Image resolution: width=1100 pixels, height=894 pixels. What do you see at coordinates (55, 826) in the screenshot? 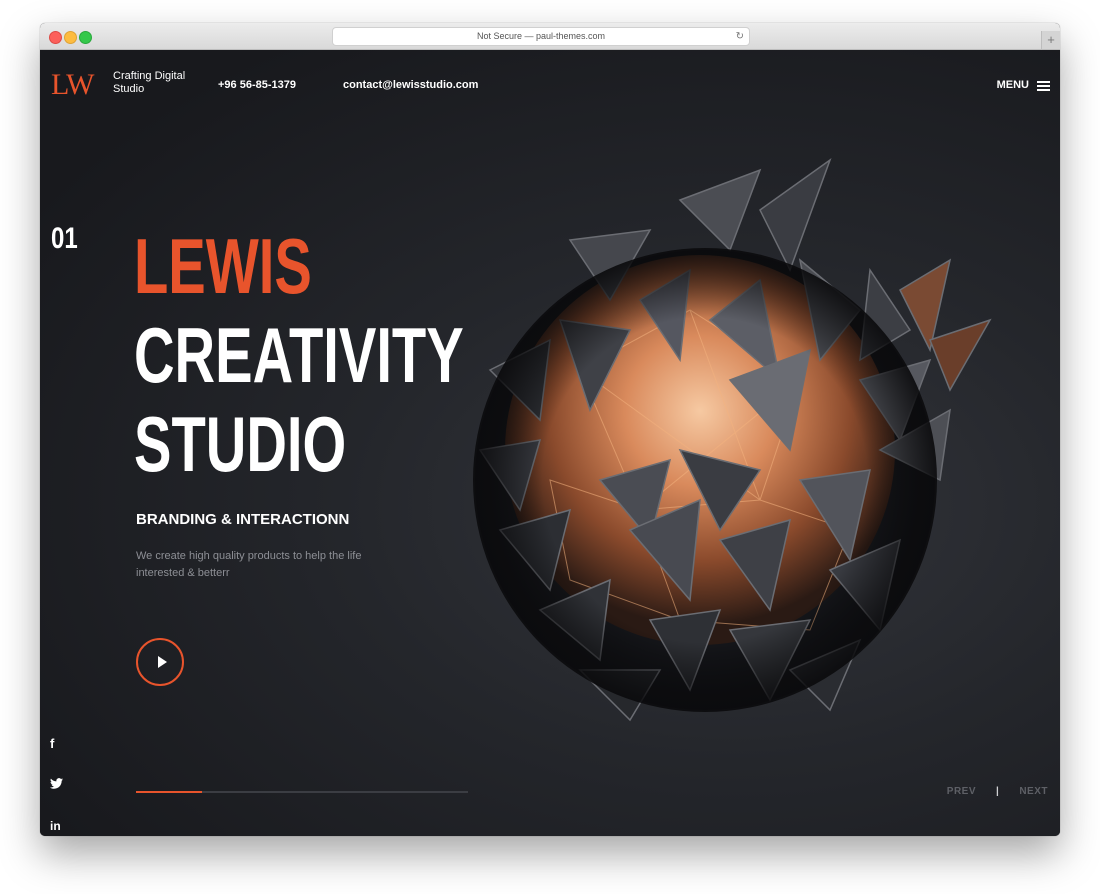
I see `linkedin-icon: in` at bounding box center [55, 826].